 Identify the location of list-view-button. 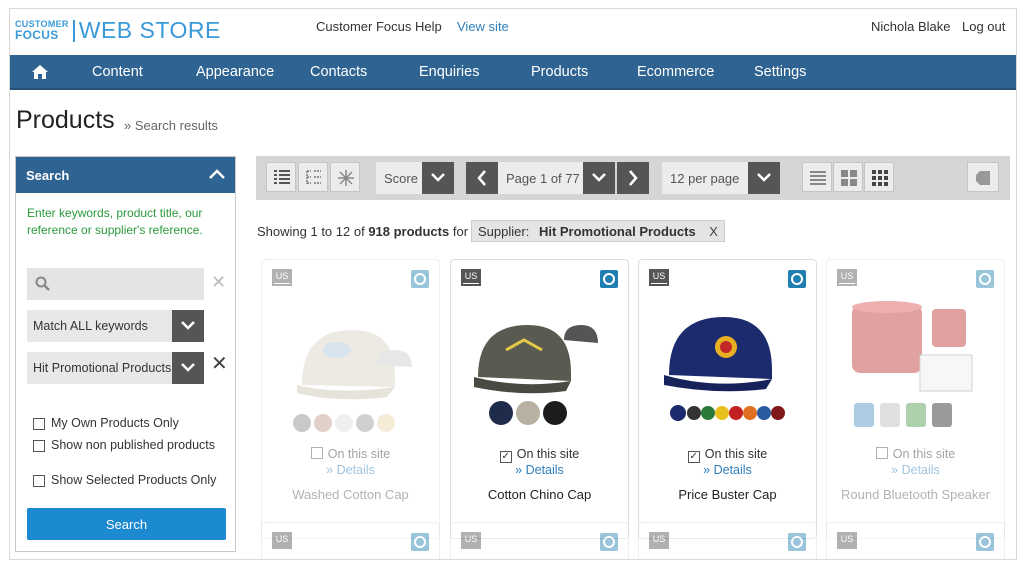
(281, 177).